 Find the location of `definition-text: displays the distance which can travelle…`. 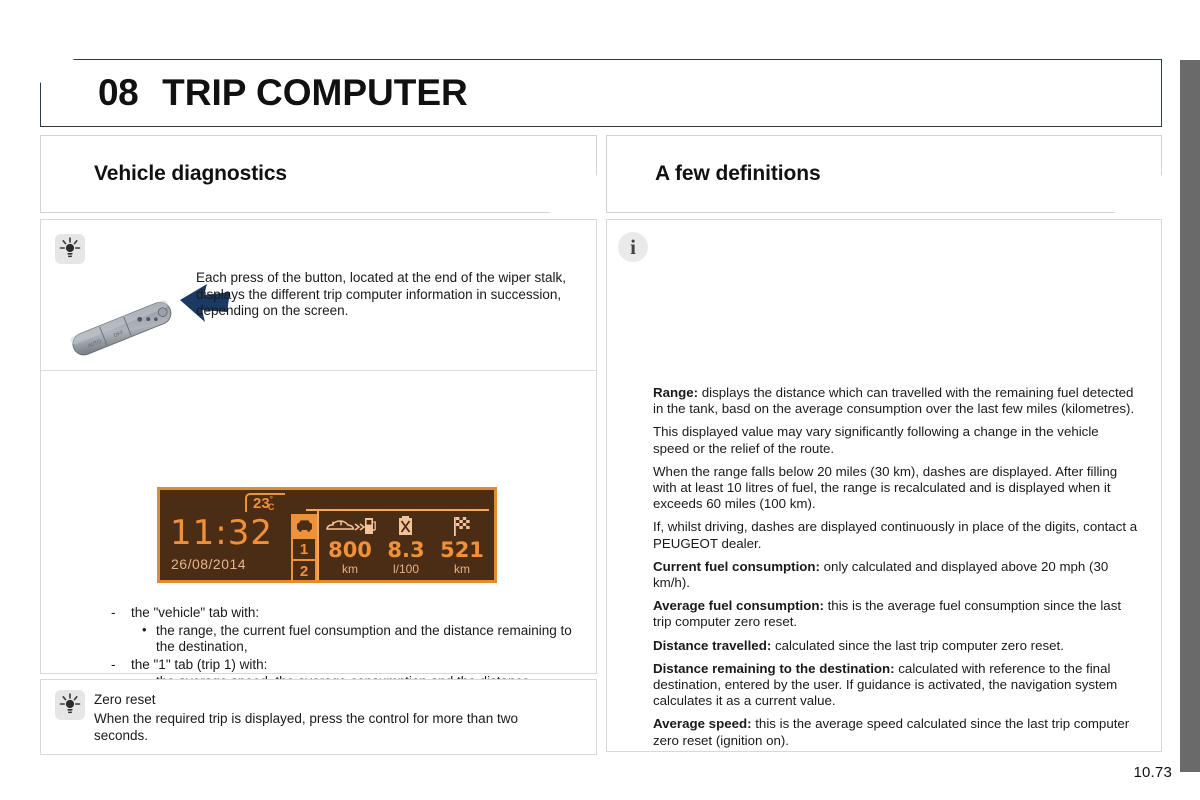

definition-text: displays the distance which can travelle… is located at coordinates (894, 401).